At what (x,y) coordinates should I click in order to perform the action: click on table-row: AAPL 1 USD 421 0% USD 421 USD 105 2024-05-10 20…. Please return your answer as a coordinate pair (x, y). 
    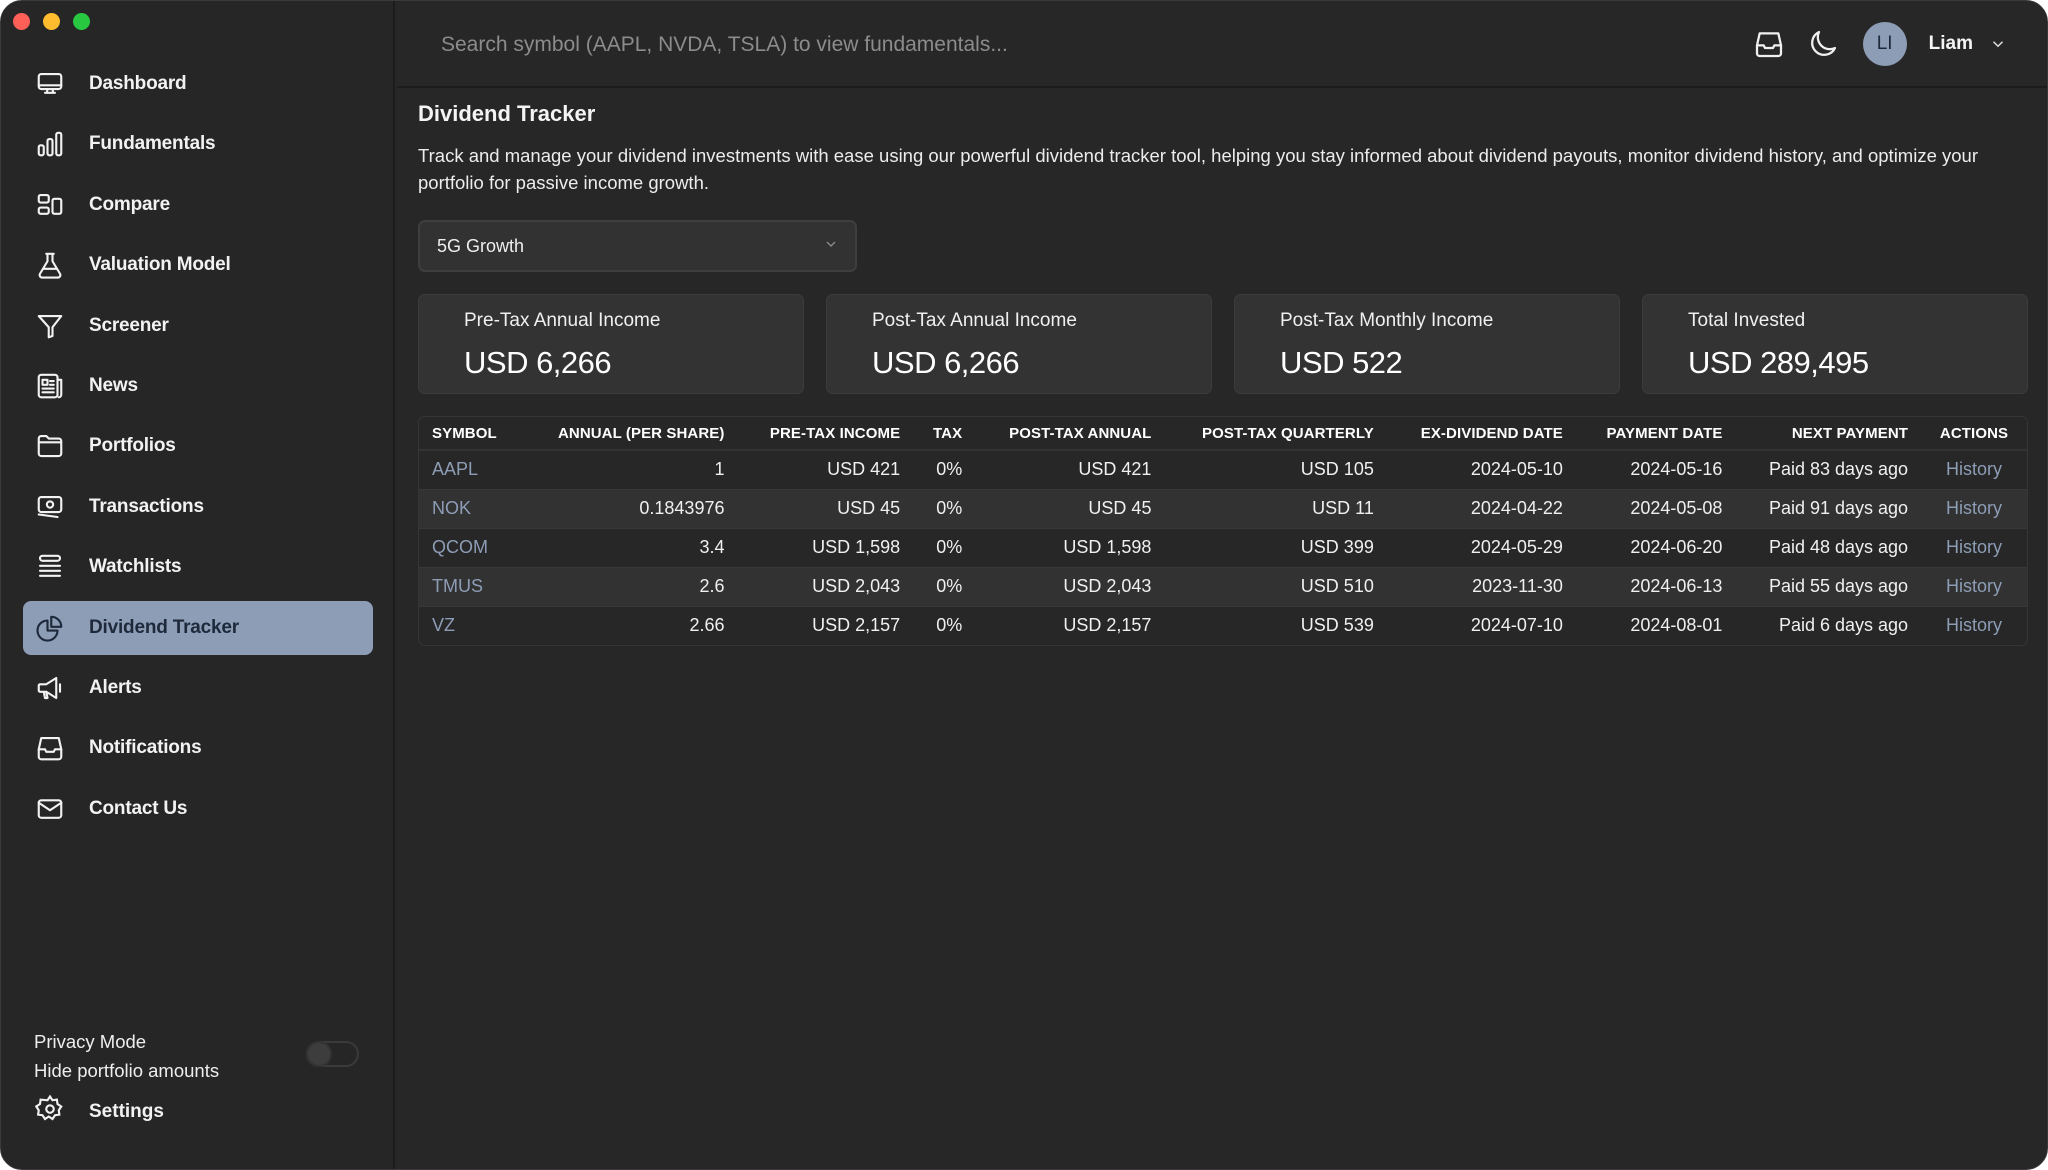
    Looking at the image, I should click on (1223, 470).